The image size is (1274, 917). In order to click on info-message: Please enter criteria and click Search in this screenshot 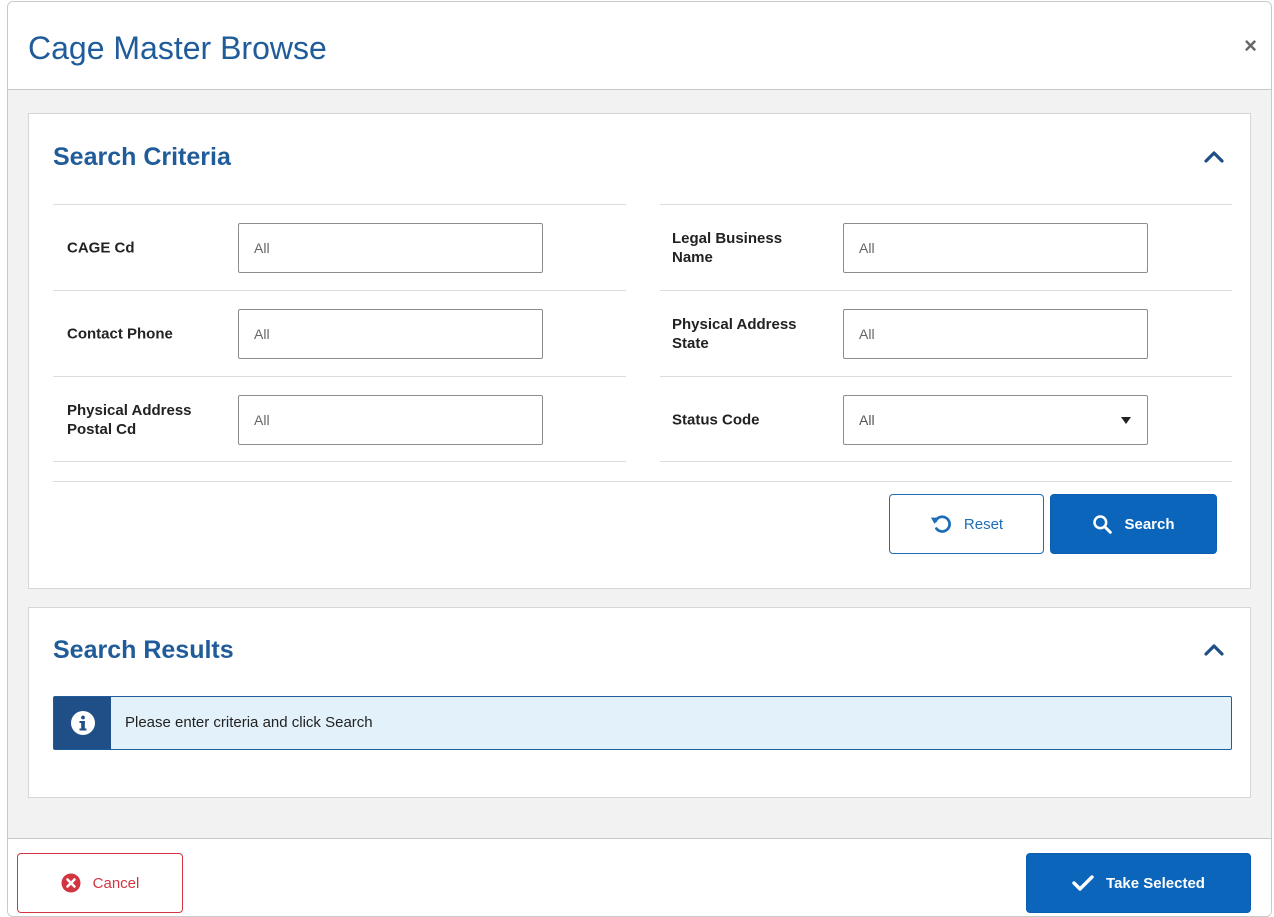, I will do `click(249, 722)`.